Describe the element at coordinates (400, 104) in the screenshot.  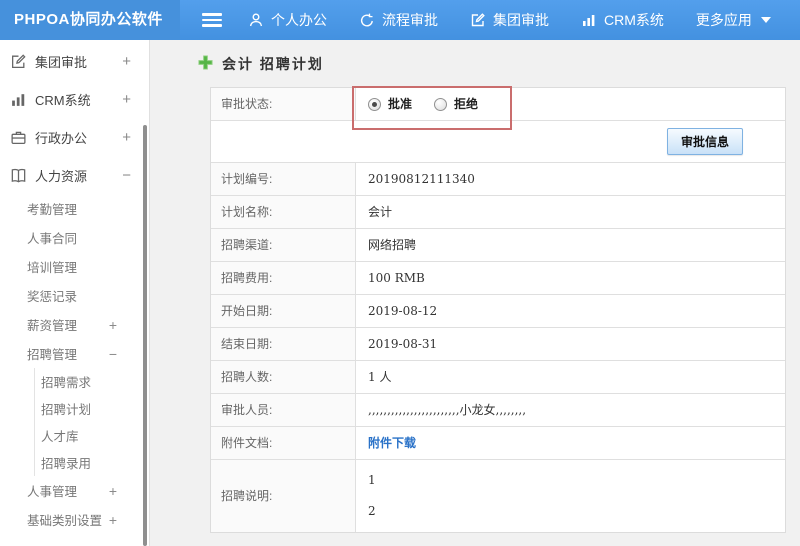
I see `radio-approve-label: 批准` at that location.